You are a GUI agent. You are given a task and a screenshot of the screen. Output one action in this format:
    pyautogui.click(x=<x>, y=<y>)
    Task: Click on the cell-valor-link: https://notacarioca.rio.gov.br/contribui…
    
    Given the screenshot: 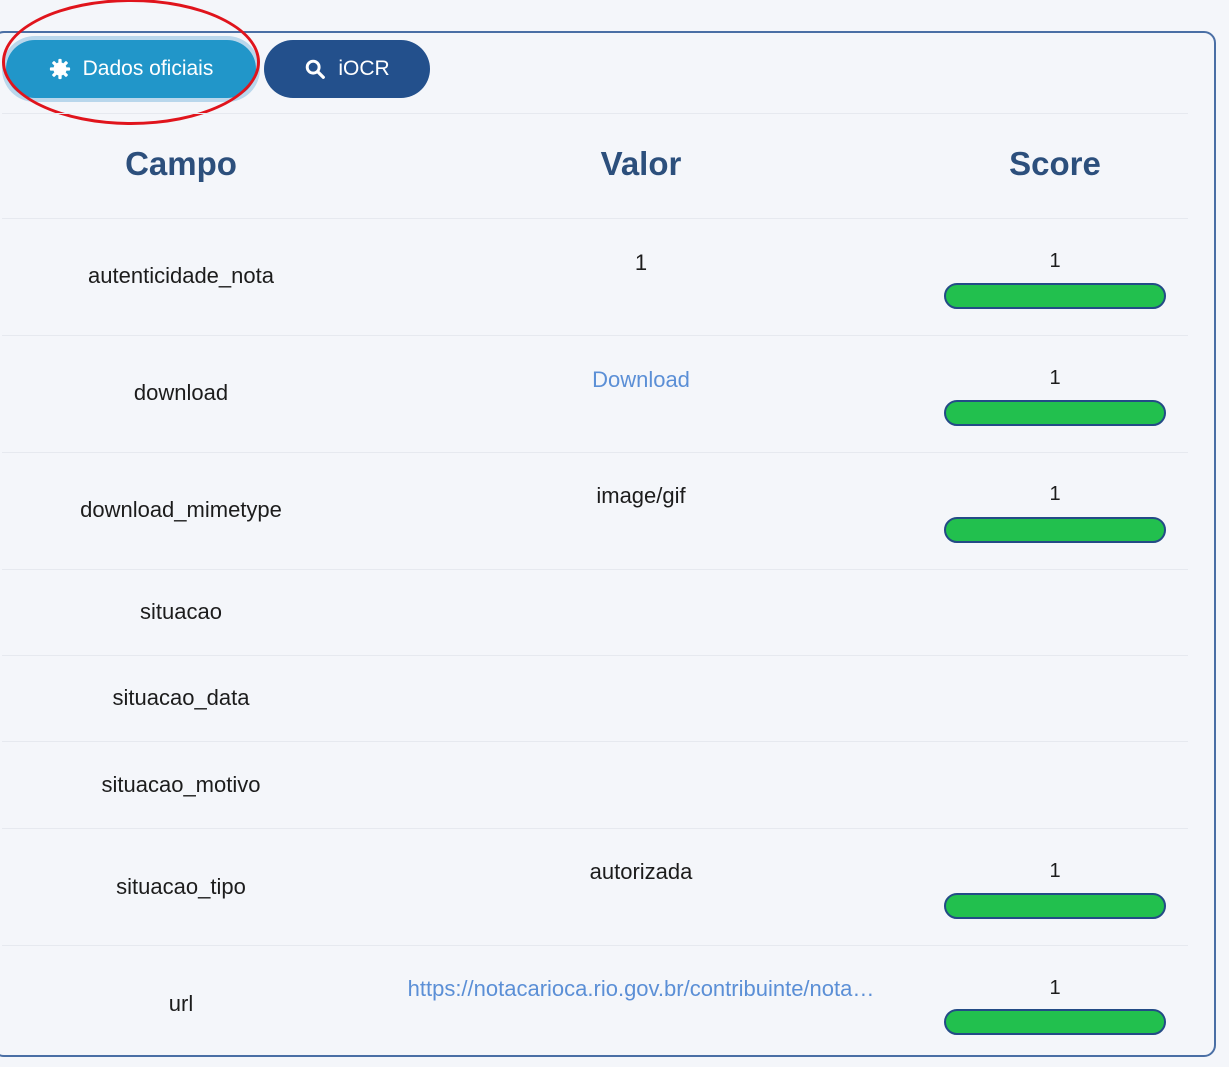 What is the action you would take?
    pyautogui.click(x=641, y=989)
    